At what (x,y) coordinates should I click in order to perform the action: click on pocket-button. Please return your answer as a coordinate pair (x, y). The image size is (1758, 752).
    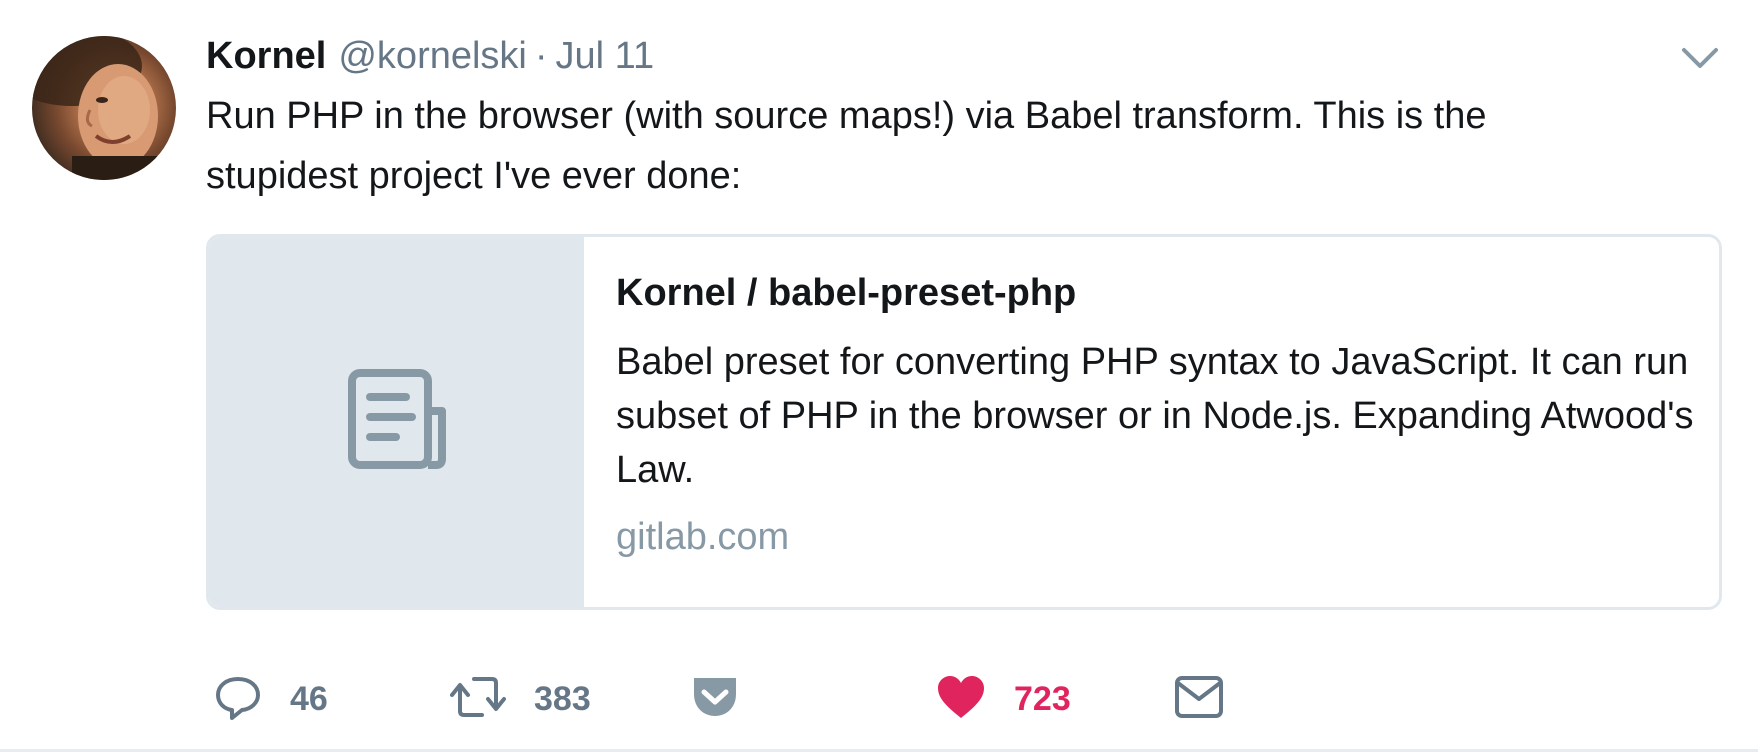
    Looking at the image, I should click on (715, 699).